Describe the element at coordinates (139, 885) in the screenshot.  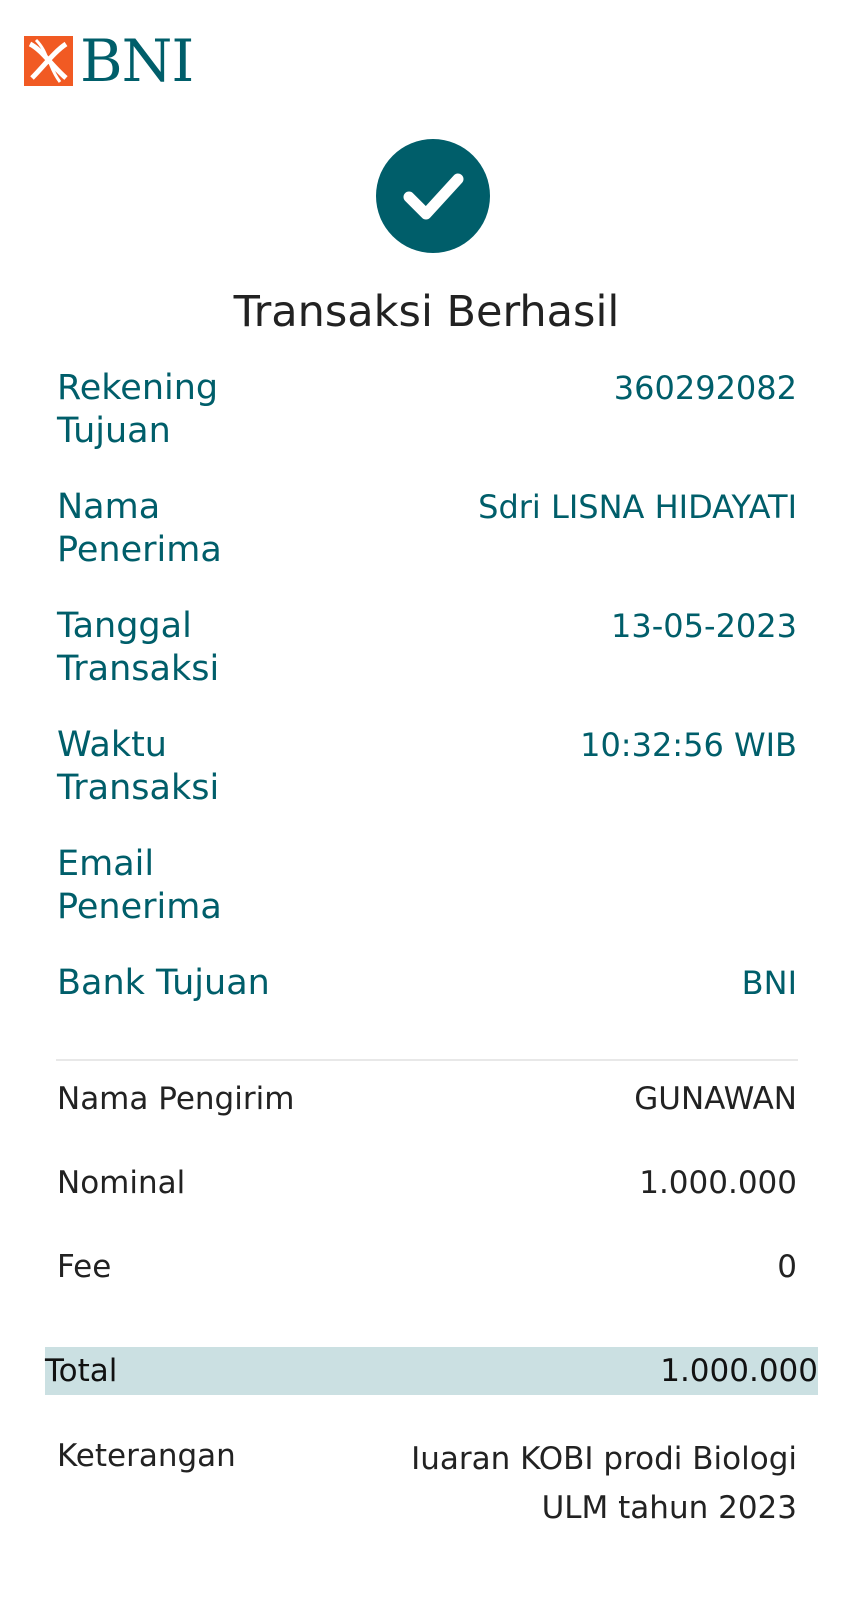
I see `detail-label: Email Penerima` at that location.